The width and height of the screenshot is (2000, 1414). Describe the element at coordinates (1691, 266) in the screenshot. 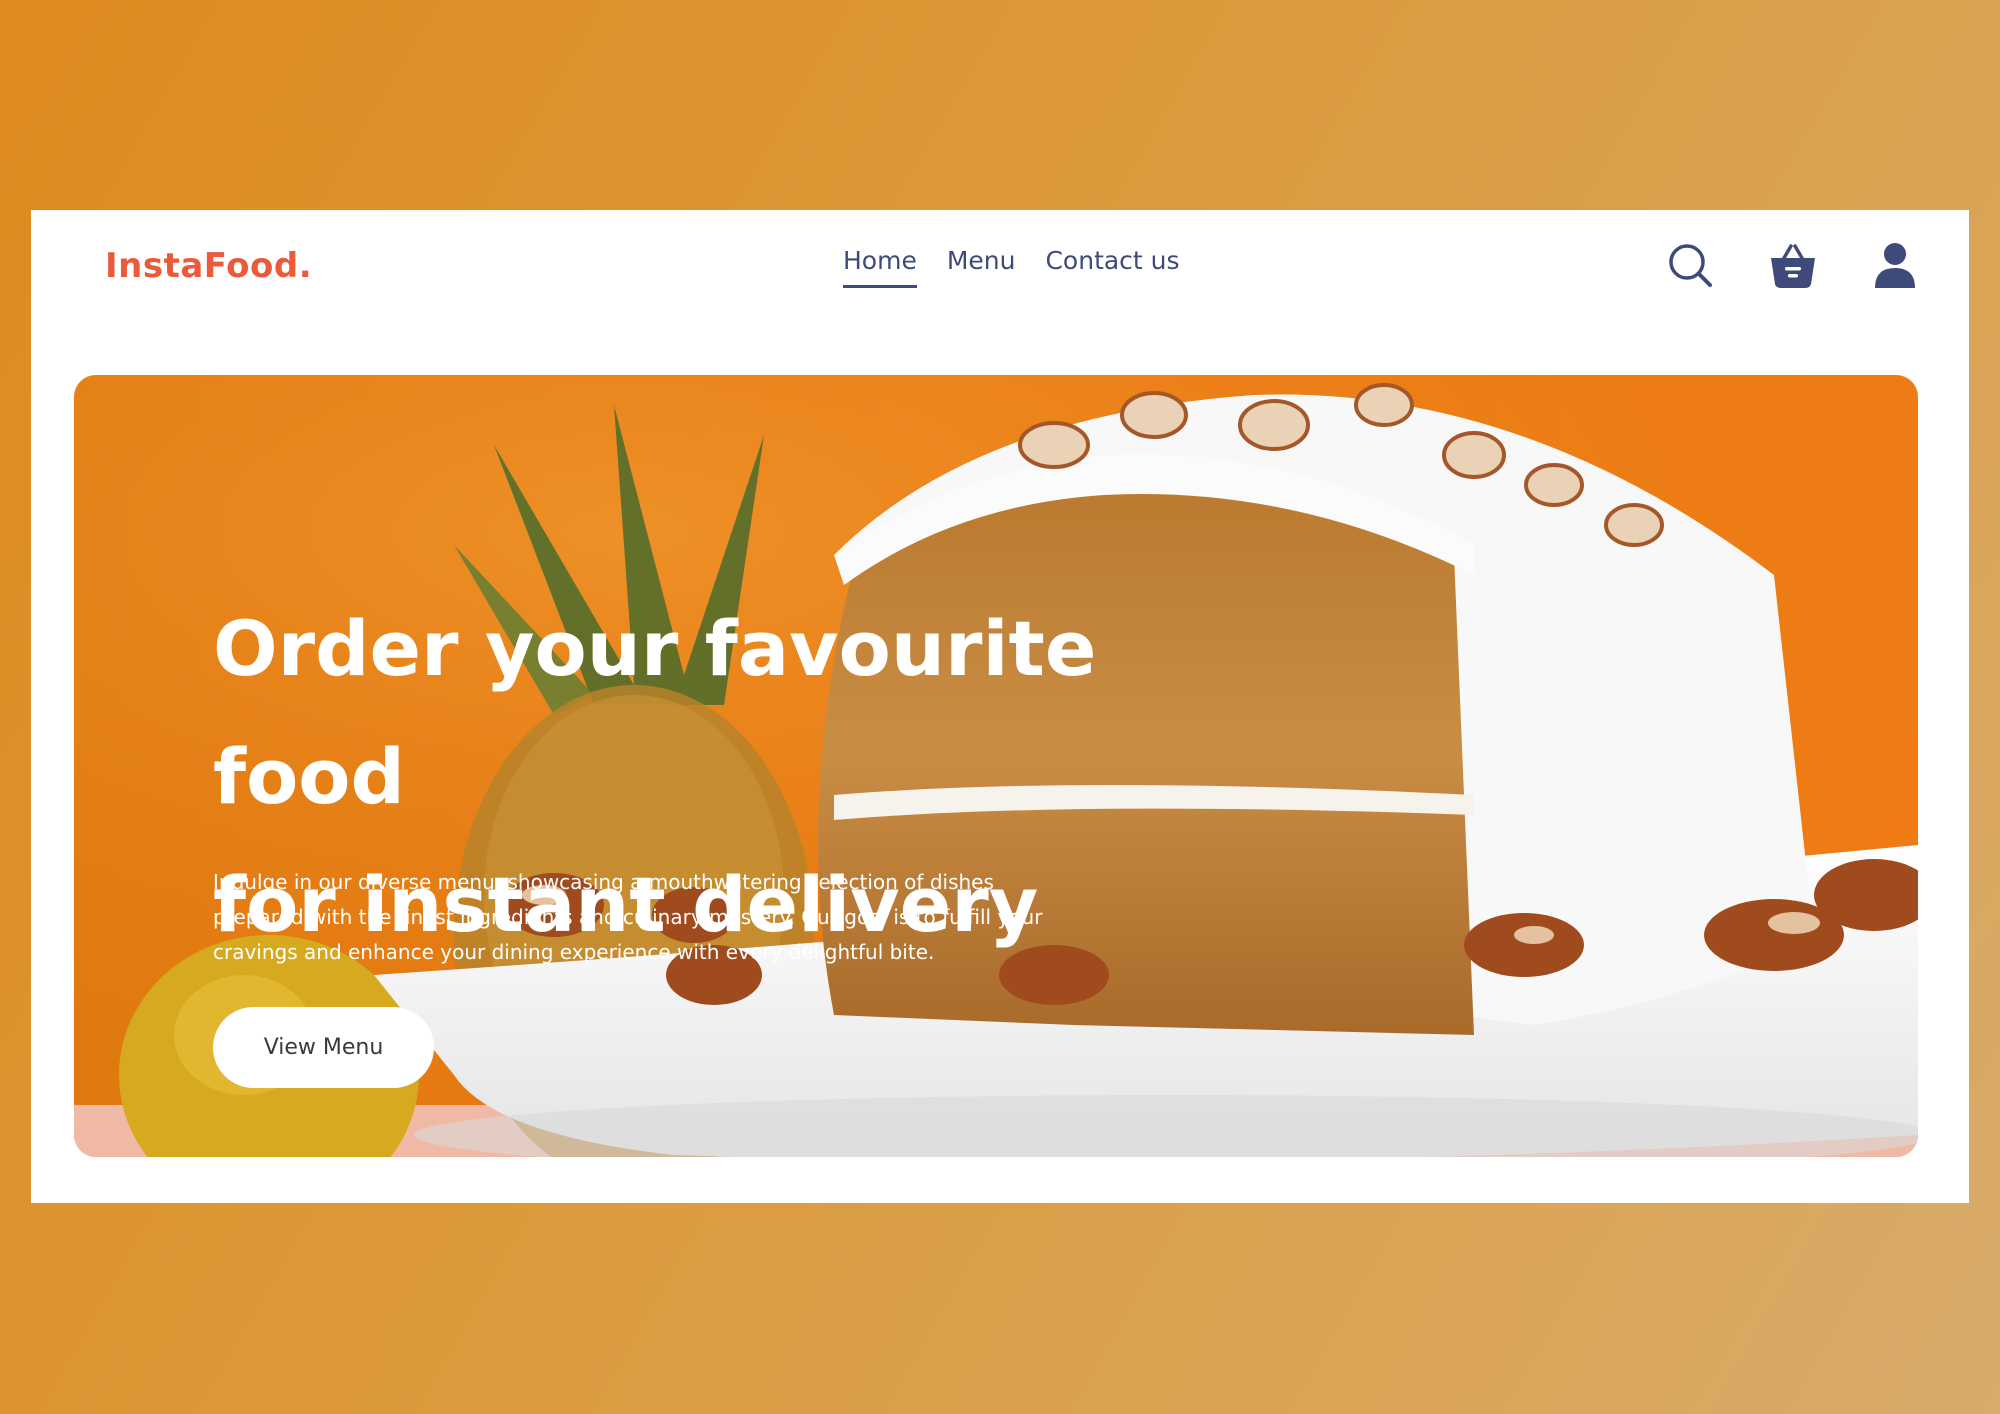

I see `search-icon` at that location.